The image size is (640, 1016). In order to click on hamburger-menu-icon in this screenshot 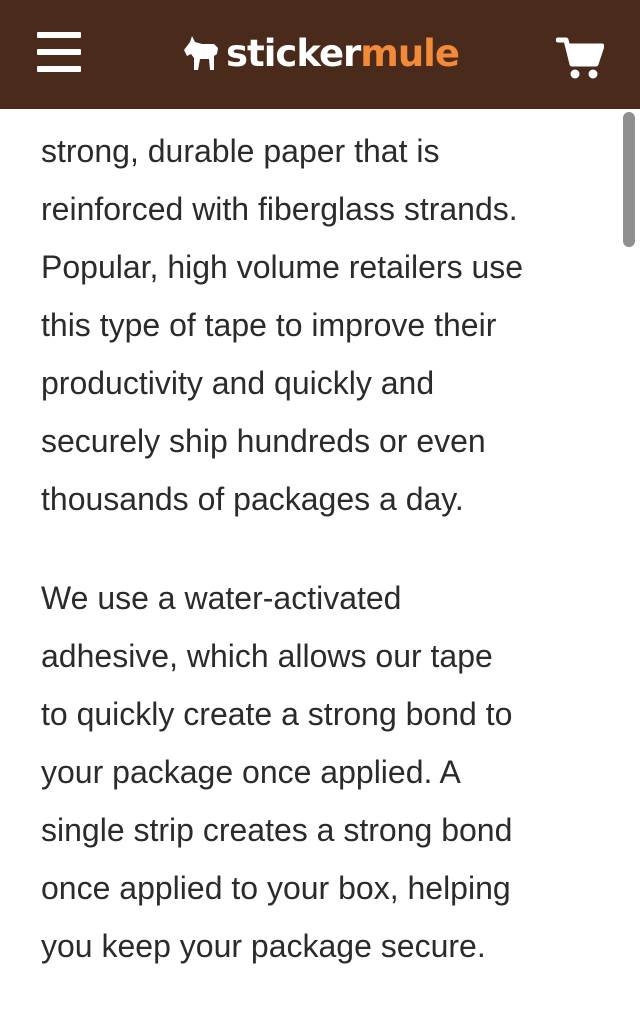, I will do `click(59, 52)`.